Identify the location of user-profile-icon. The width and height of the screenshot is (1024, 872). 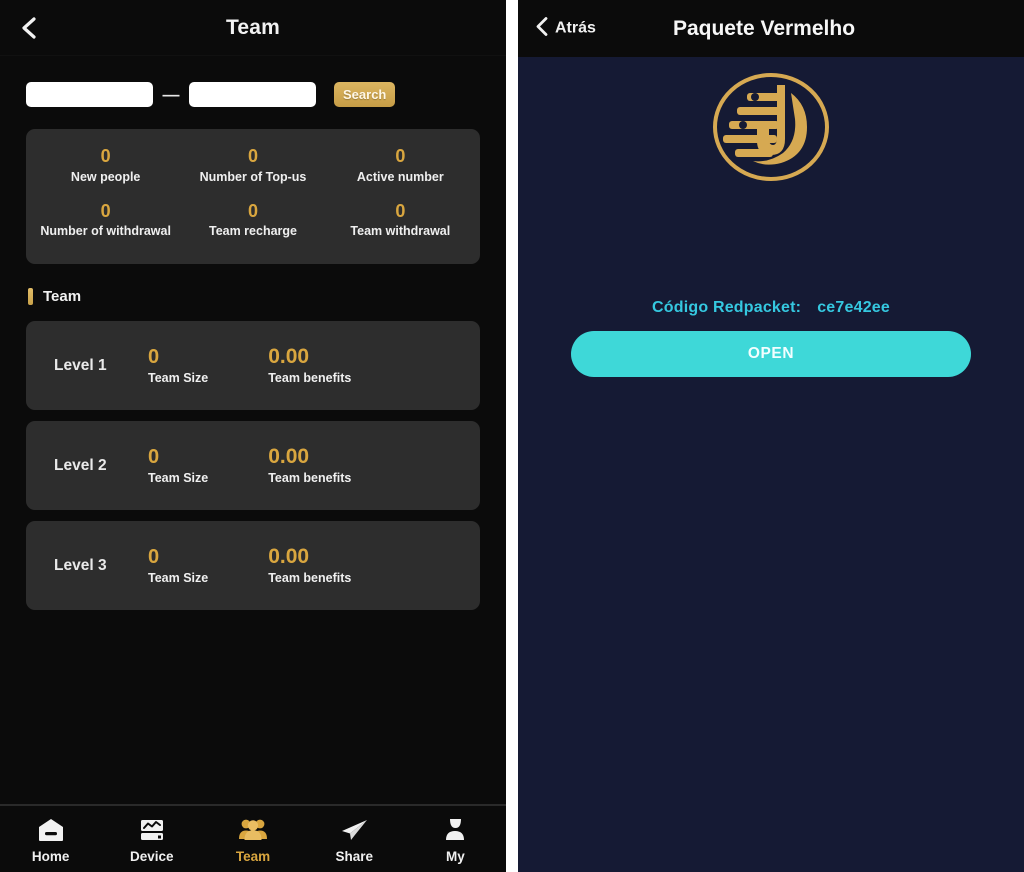
(455, 829).